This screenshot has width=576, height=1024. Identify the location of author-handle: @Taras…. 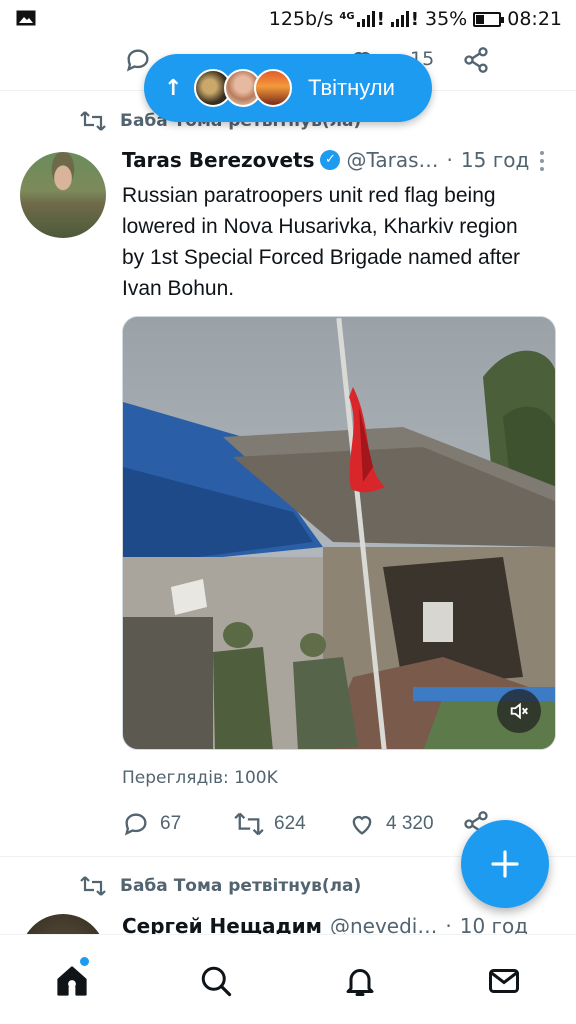
(392, 160).